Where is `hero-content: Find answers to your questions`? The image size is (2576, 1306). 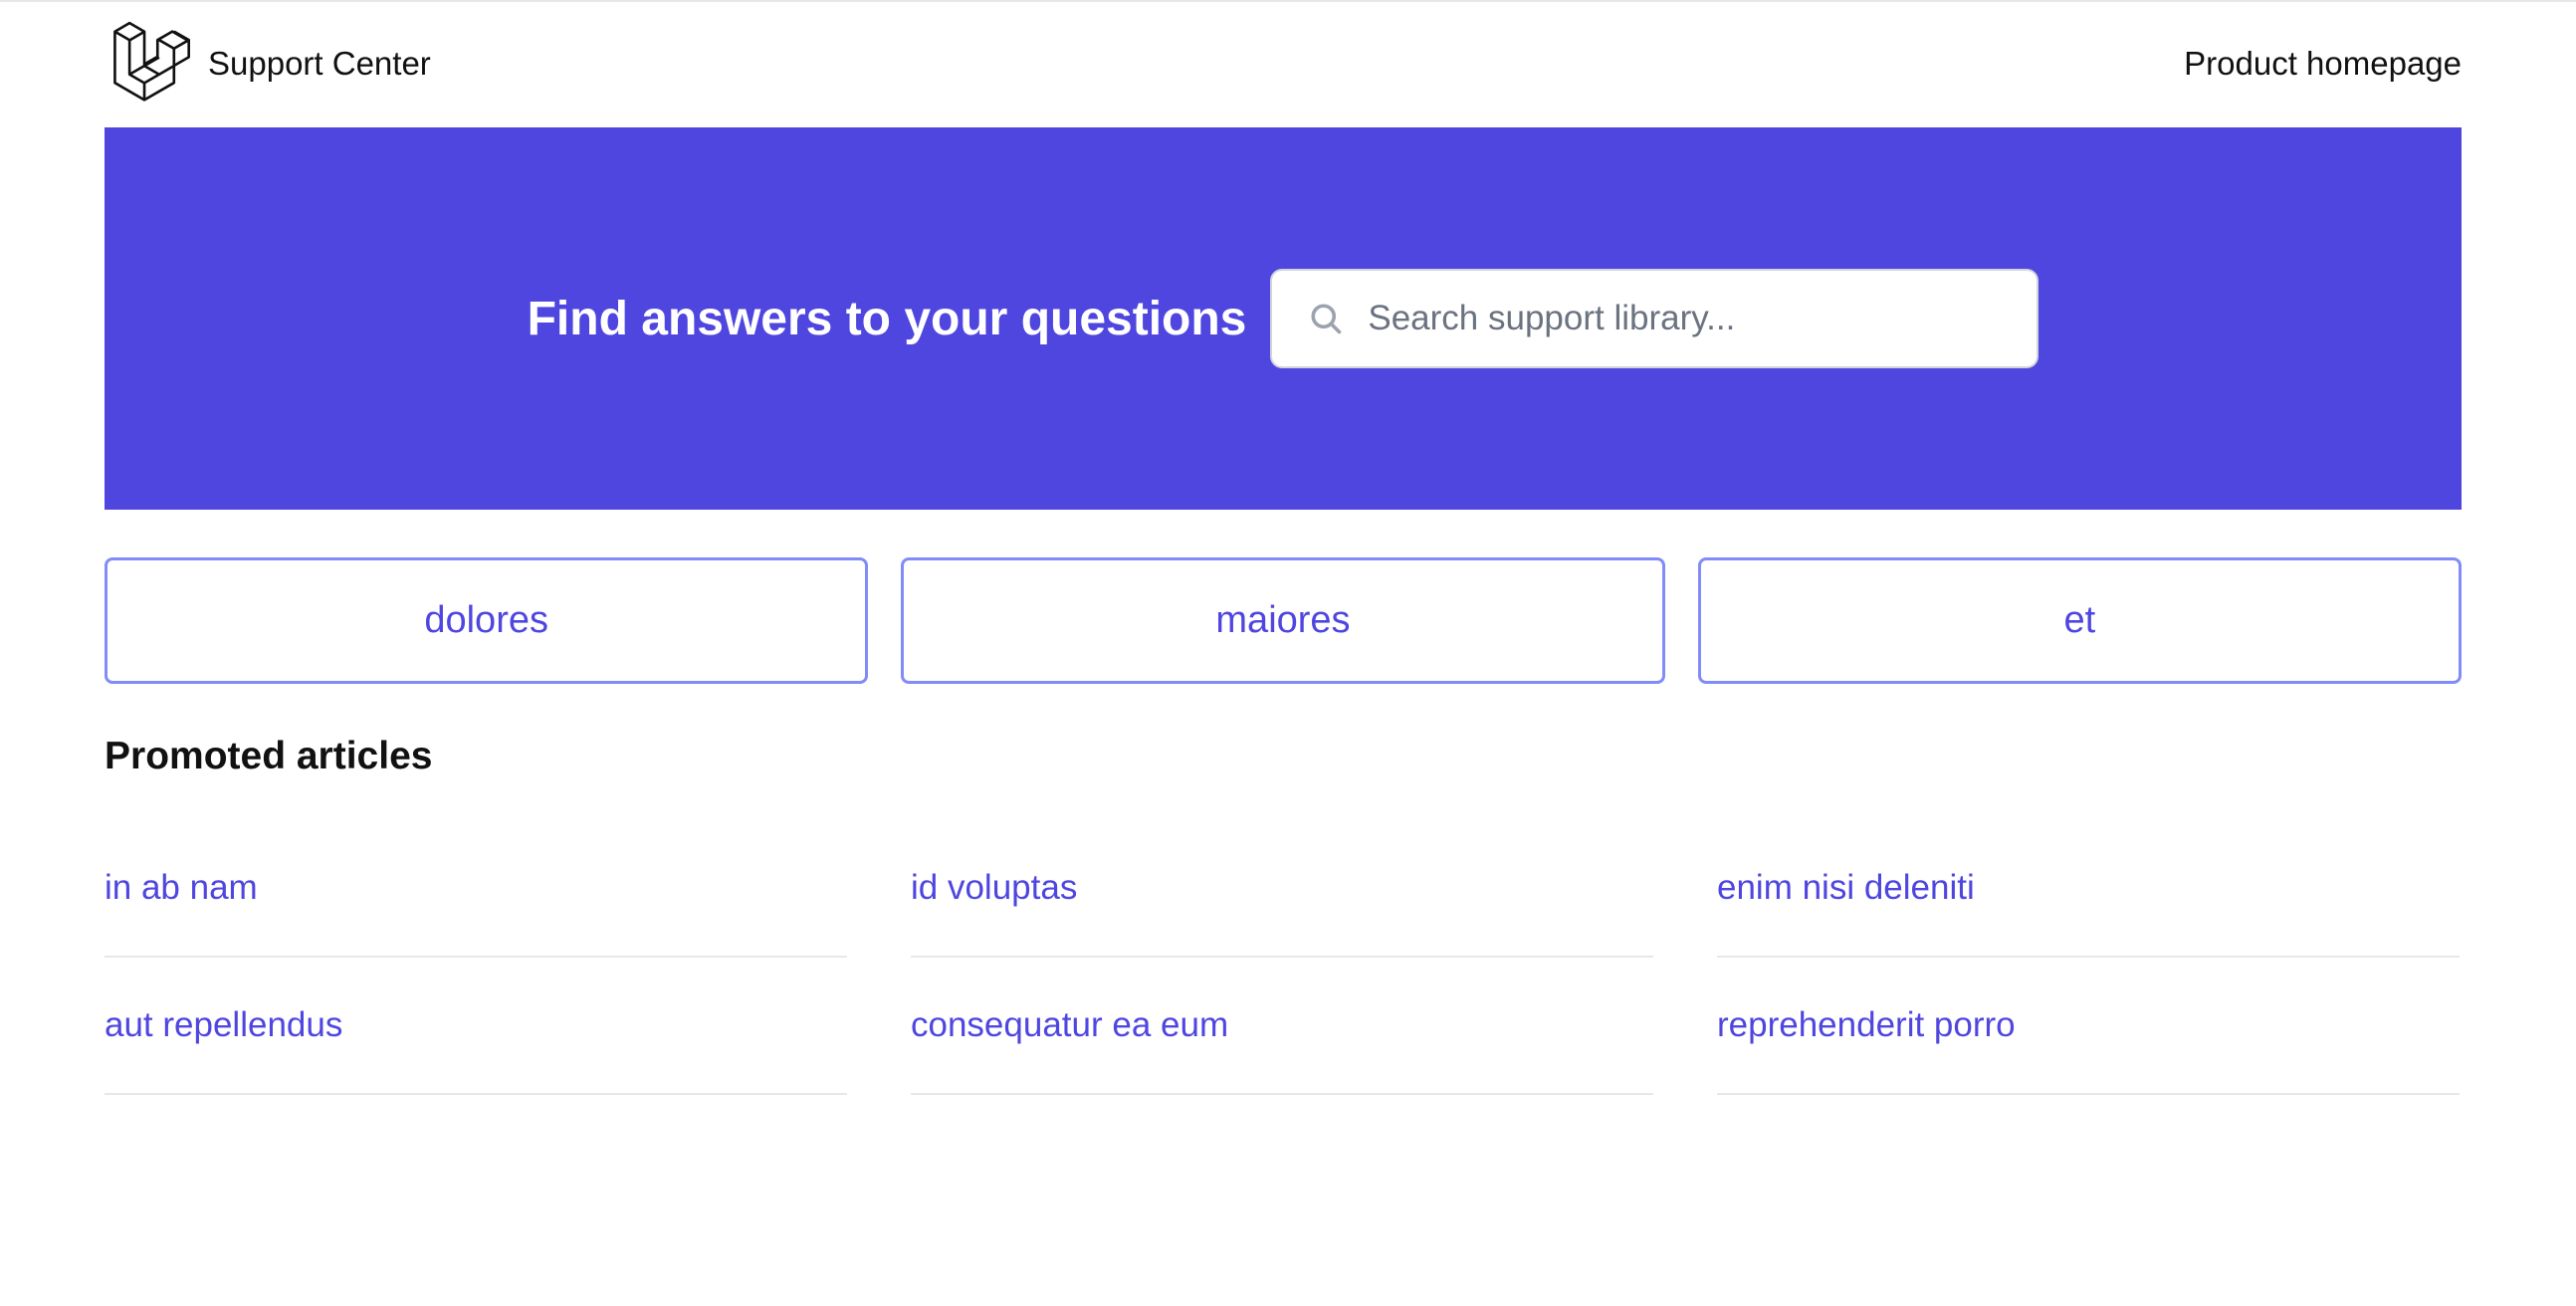 hero-content: Find answers to your questions is located at coordinates (1283, 318).